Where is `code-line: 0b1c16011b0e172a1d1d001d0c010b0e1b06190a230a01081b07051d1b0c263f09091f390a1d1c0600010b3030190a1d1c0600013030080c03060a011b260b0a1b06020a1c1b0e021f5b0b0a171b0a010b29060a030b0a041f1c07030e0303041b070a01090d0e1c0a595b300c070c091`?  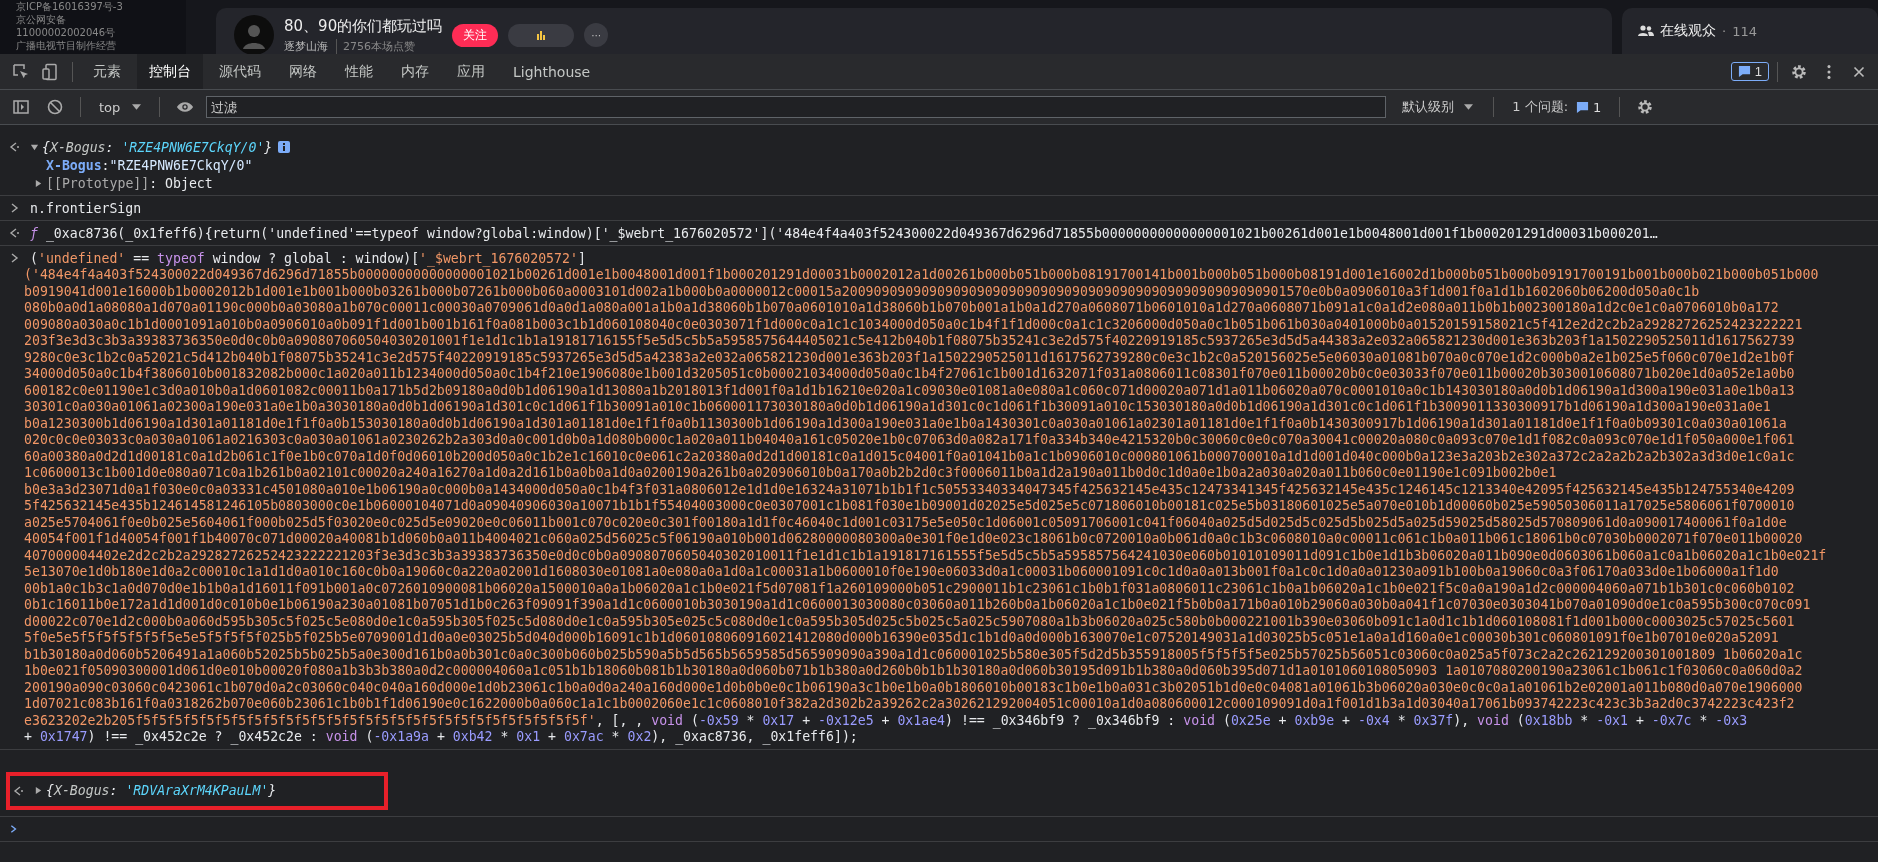
code-line: 0b1c16011b0e172a1d1d001d0c010b0e1b06190a230a01081b07051d1b0c263f09091f390a1d1c0600010b3030190a1d1c0600013030080c03060a011b260b0a1b06020a1c1b0e021f5b0b0a171b0a010b29060a030b0a041f1c07030e0303041b070a01090d0e1c0a595b300c070c091 is located at coordinates (917, 605).